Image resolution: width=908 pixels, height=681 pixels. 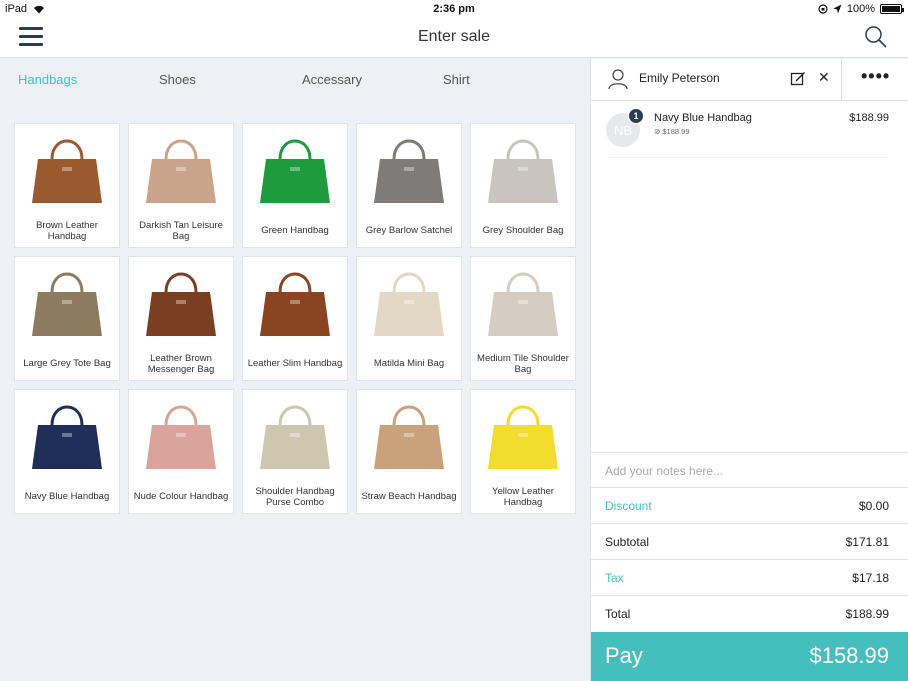 What do you see at coordinates (823, 9) in the screenshot?
I see `orientation-lock-icon` at bounding box center [823, 9].